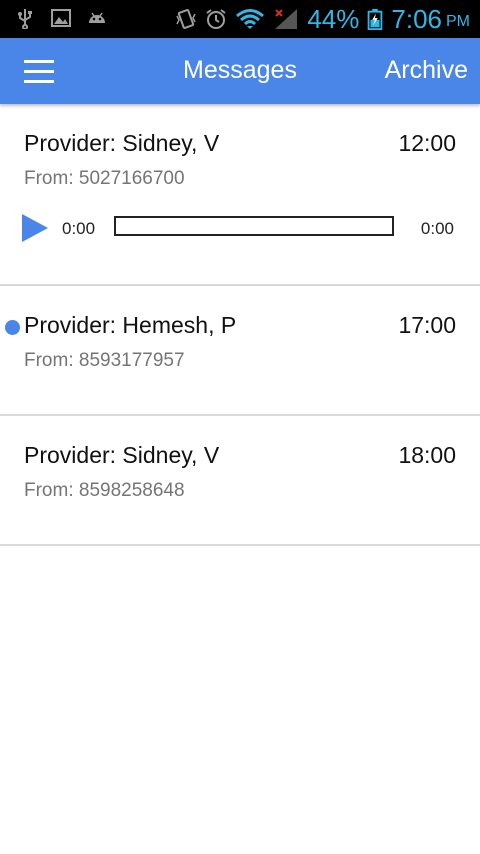  Describe the element at coordinates (130, 325) in the screenshot. I see `message-provider: Provider: Hemesh, P` at that location.